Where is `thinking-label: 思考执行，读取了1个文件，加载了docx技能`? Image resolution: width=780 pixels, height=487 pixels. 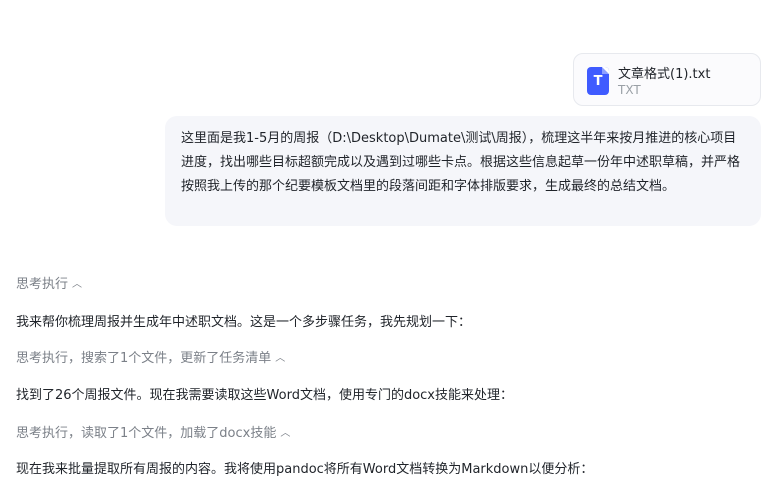 thinking-label: 思考执行，读取了1个文件，加载了docx技能 is located at coordinates (146, 433).